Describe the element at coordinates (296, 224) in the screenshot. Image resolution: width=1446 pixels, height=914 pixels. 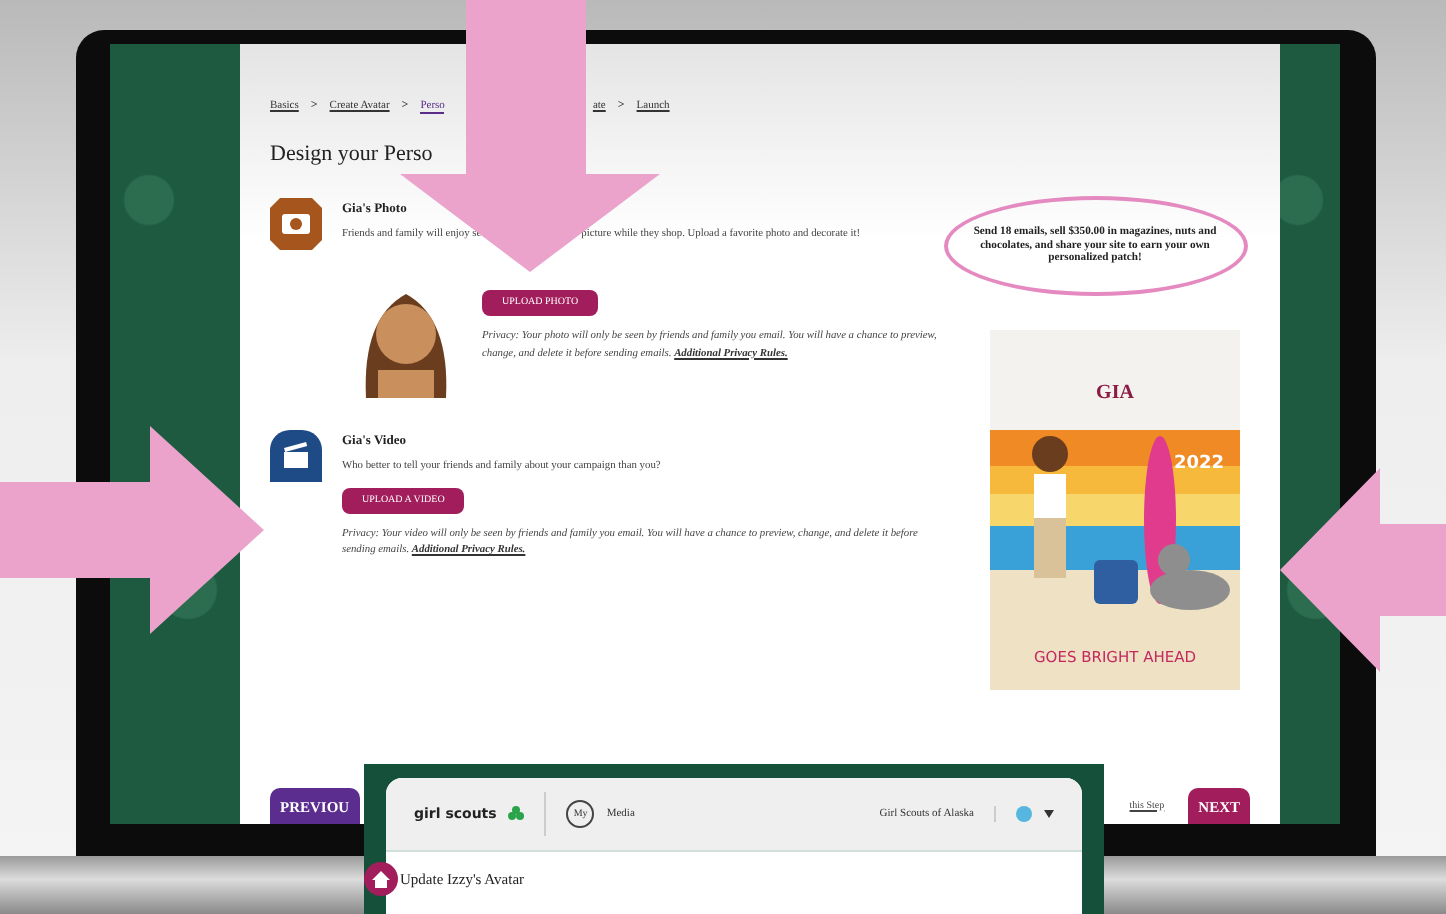
I see `camera-icon` at that location.